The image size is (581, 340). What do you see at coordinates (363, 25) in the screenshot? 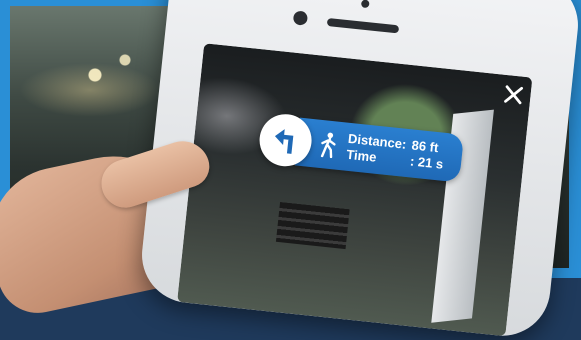
I see `earpiece-speaker` at bounding box center [363, 25].